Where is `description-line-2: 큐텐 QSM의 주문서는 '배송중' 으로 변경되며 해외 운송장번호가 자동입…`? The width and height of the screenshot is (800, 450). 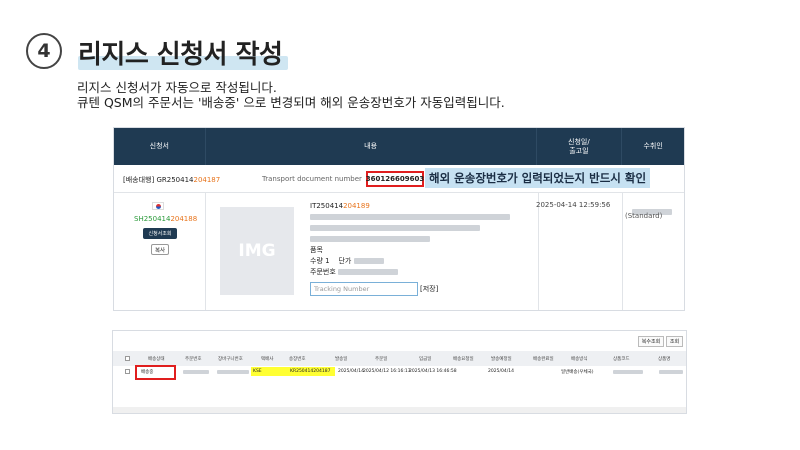
description-line-2: 큐텐 QSM의 주문서는 '배송중' 으로 변경되며 해외 운송장번호가 자동입… is located at coordinates (291, 102).